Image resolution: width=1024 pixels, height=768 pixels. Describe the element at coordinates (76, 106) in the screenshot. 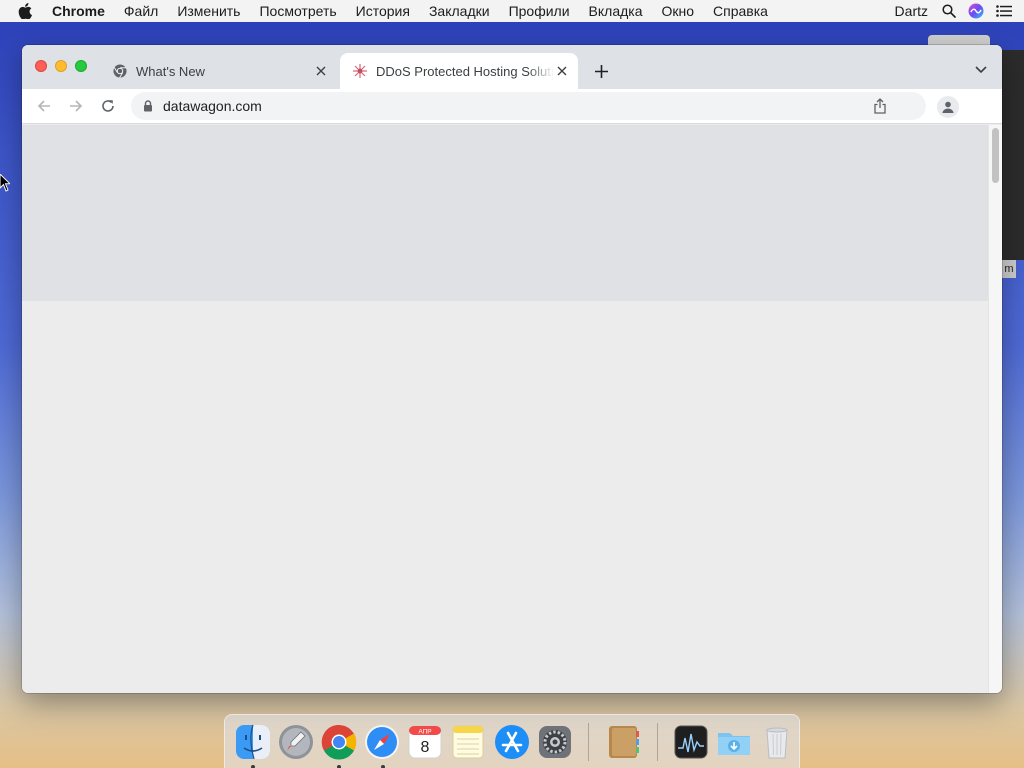

I see `forward-arrow-icon` at that location.